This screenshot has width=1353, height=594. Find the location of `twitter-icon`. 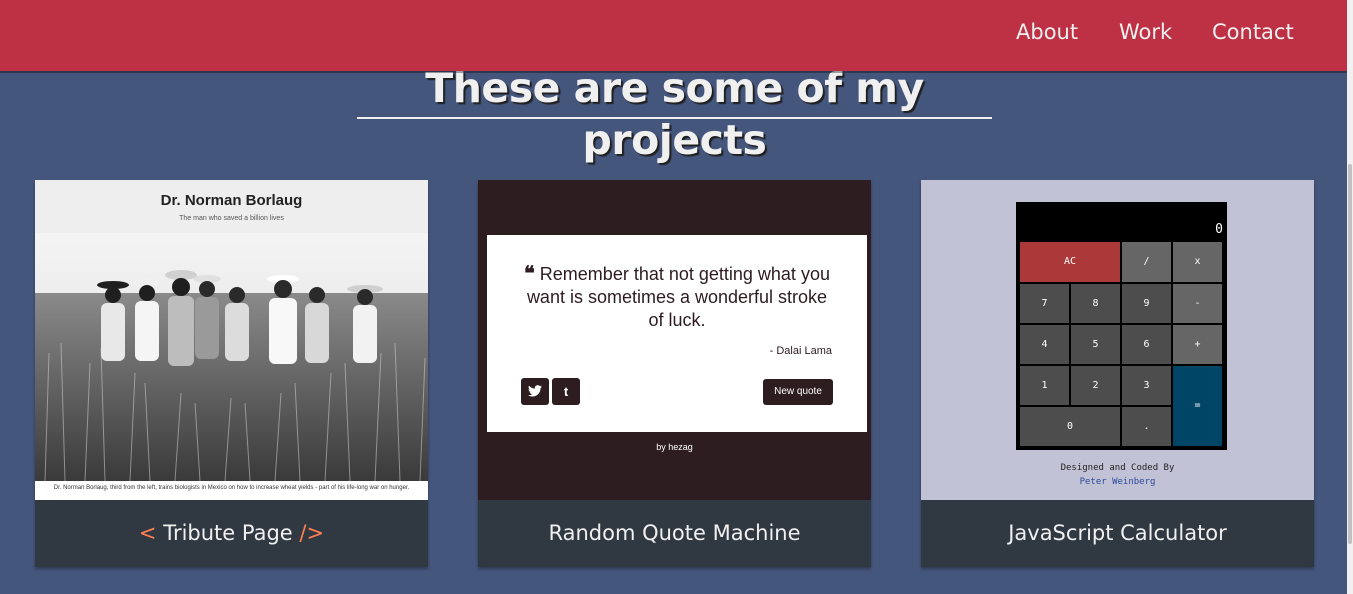

twitter-icon is located at coordinates (535, 391).